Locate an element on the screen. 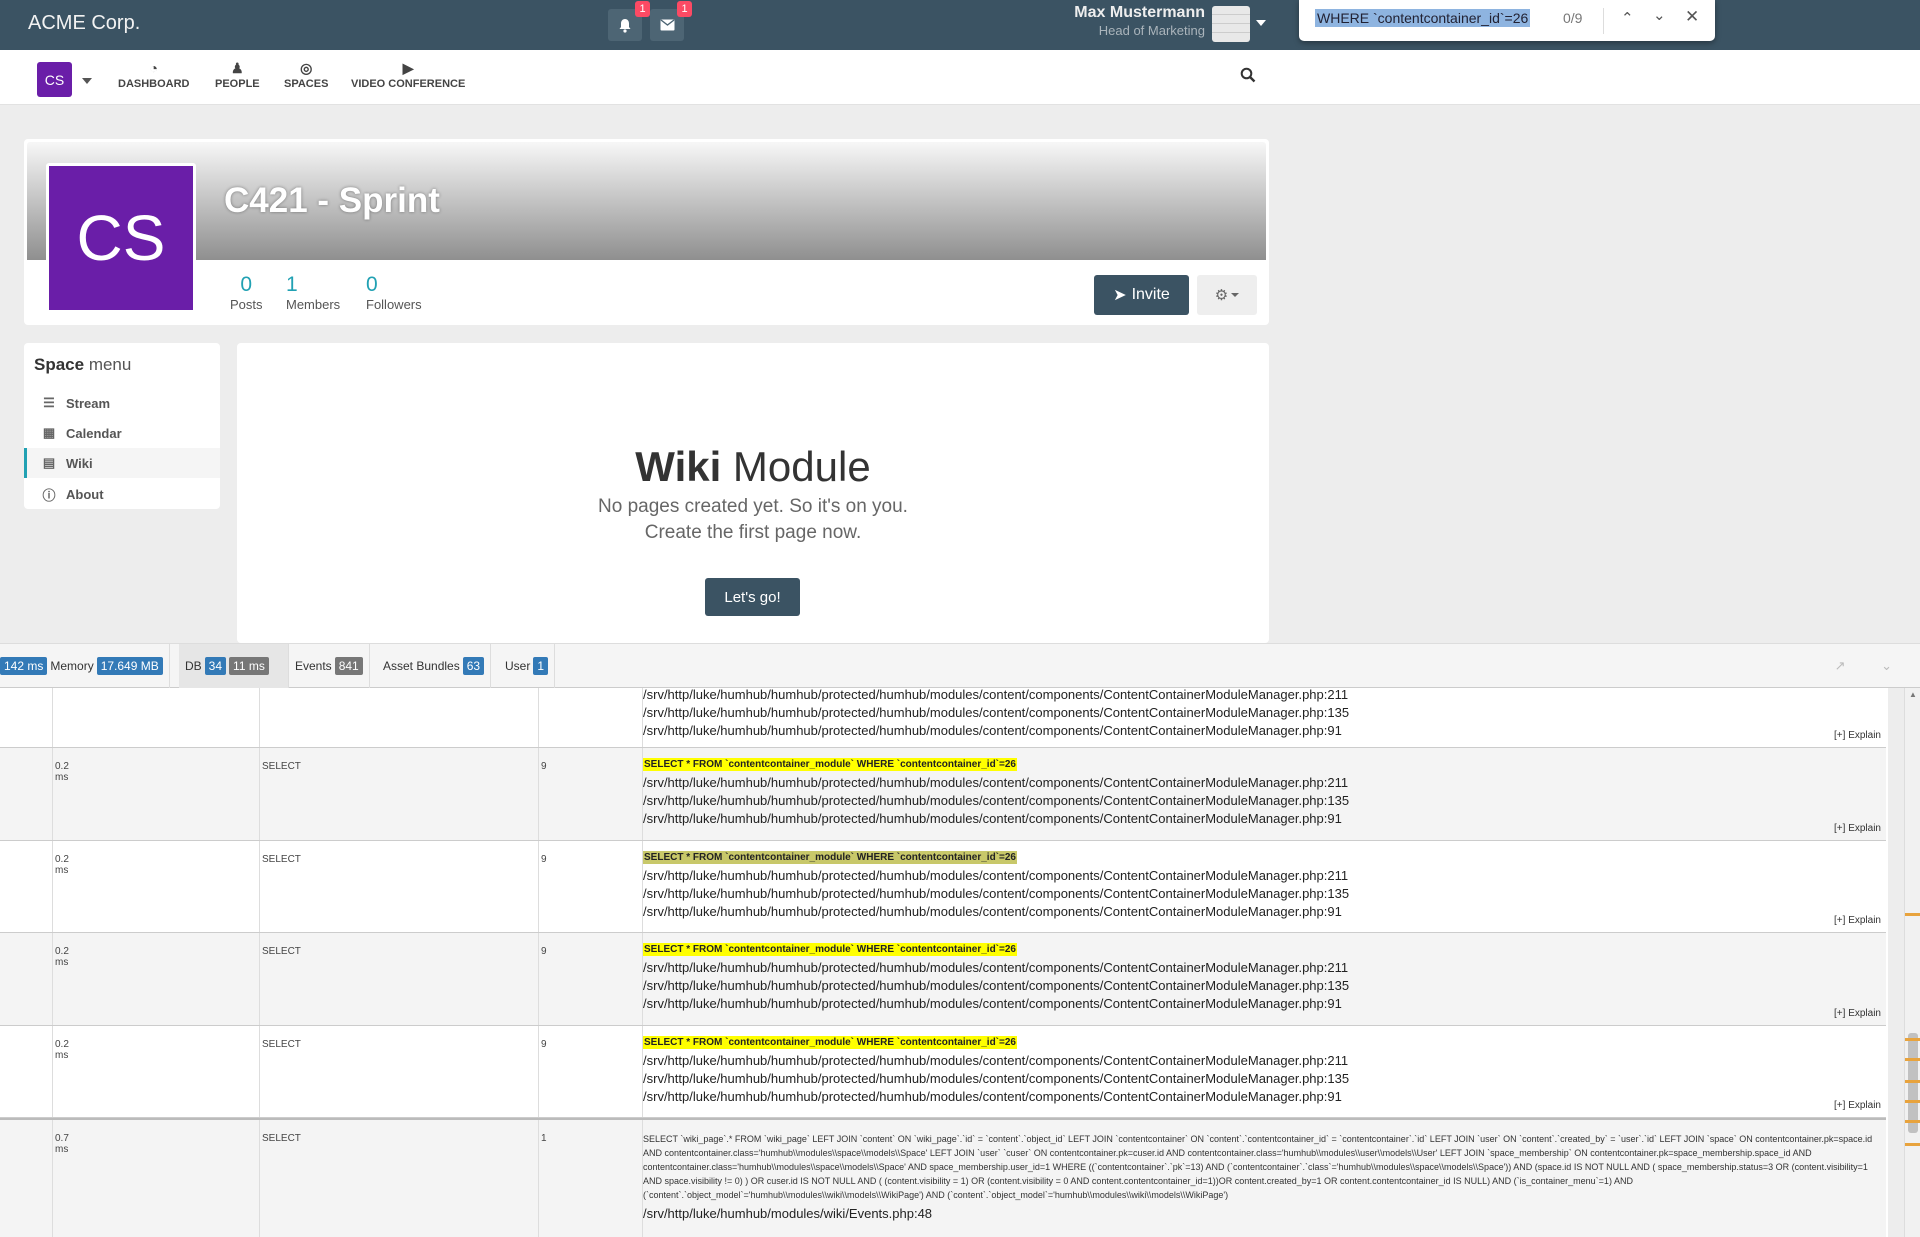 The height and width of the screenshot is (1237, 1920). nav-spaces: ◎ SPACES is located at coordinates (306, 75).